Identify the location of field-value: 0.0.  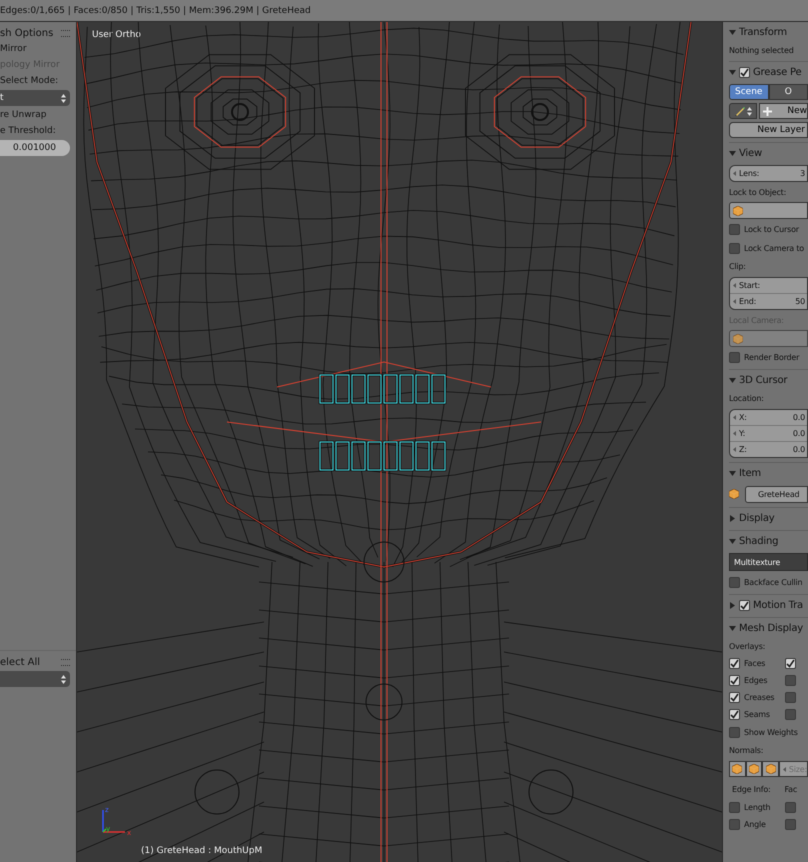
(798, 417).